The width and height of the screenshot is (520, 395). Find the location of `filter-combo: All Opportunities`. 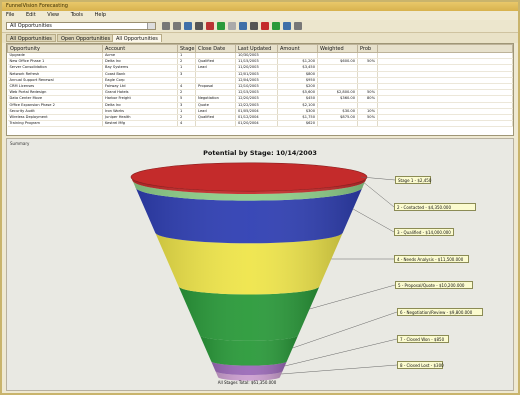

filter-combo: All Opportunities is located at coordinates (81, 26).